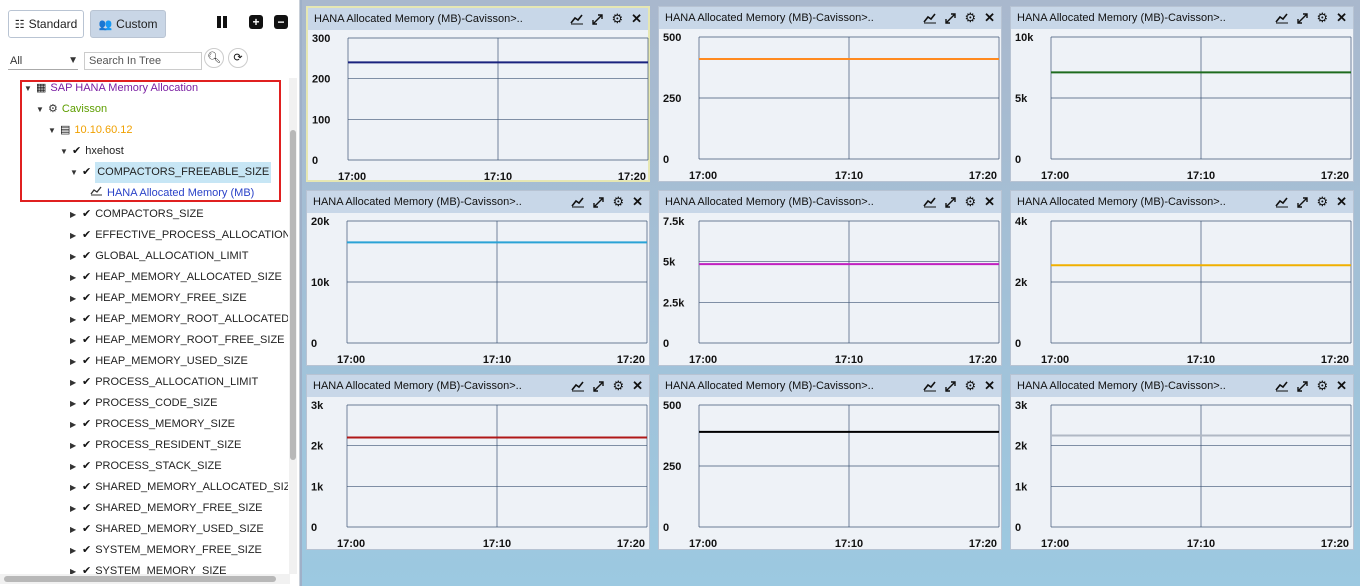 The width and height of the screenshot is (1360, 586). Describe the element at coordinates (158, 298) in the screenshot. I see `tree-node: ▶ ✔ HEAP_MEMORY_FREE_SIZE` at that location.